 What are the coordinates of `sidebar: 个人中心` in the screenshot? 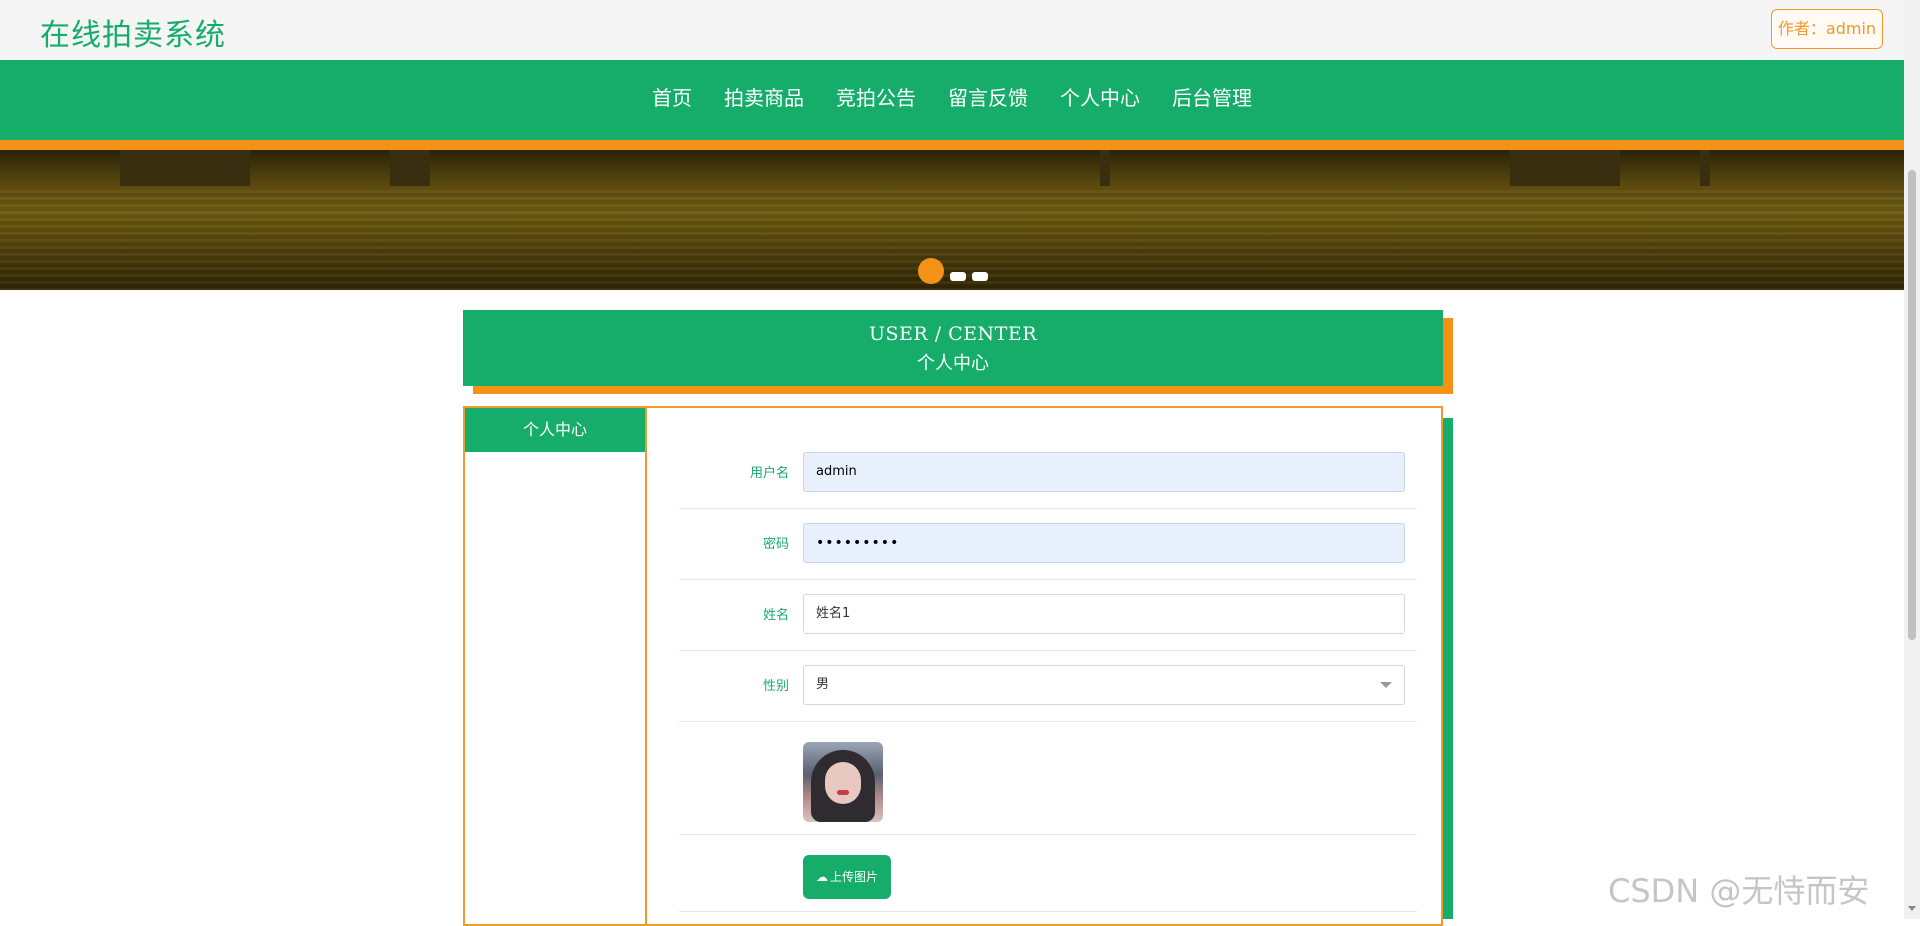 It's located at (556, 666).